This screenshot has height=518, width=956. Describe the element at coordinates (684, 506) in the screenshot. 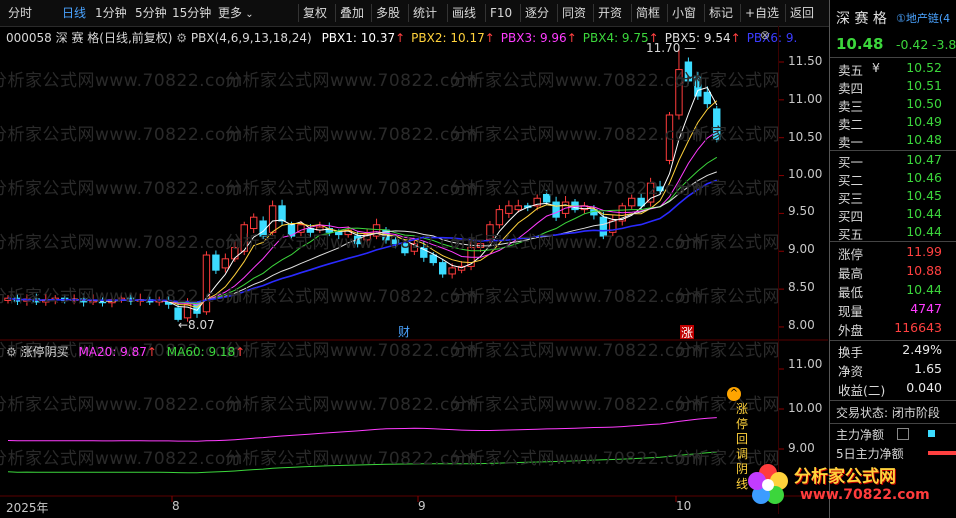

I see `date-tick: 10` at that location.